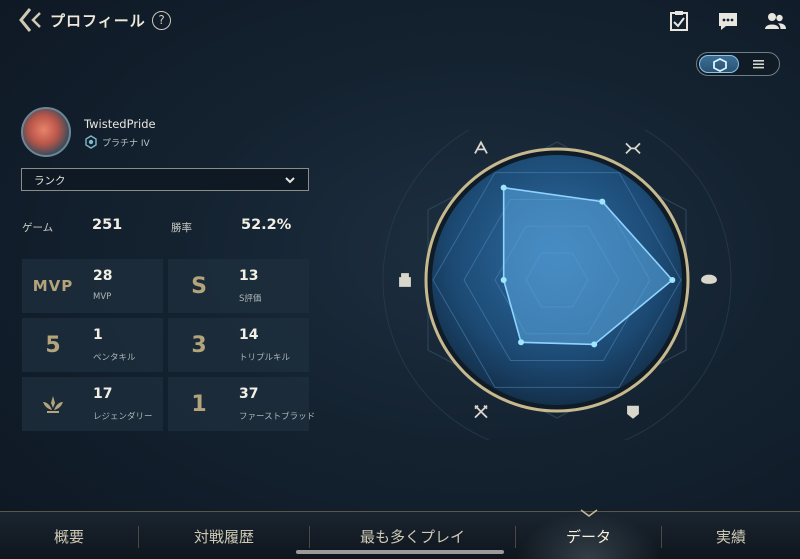  What do you see at coordinates (114, 358) in the screenshot?
I see `stat-label: ペンタキル` at bounding box center [114, 358].